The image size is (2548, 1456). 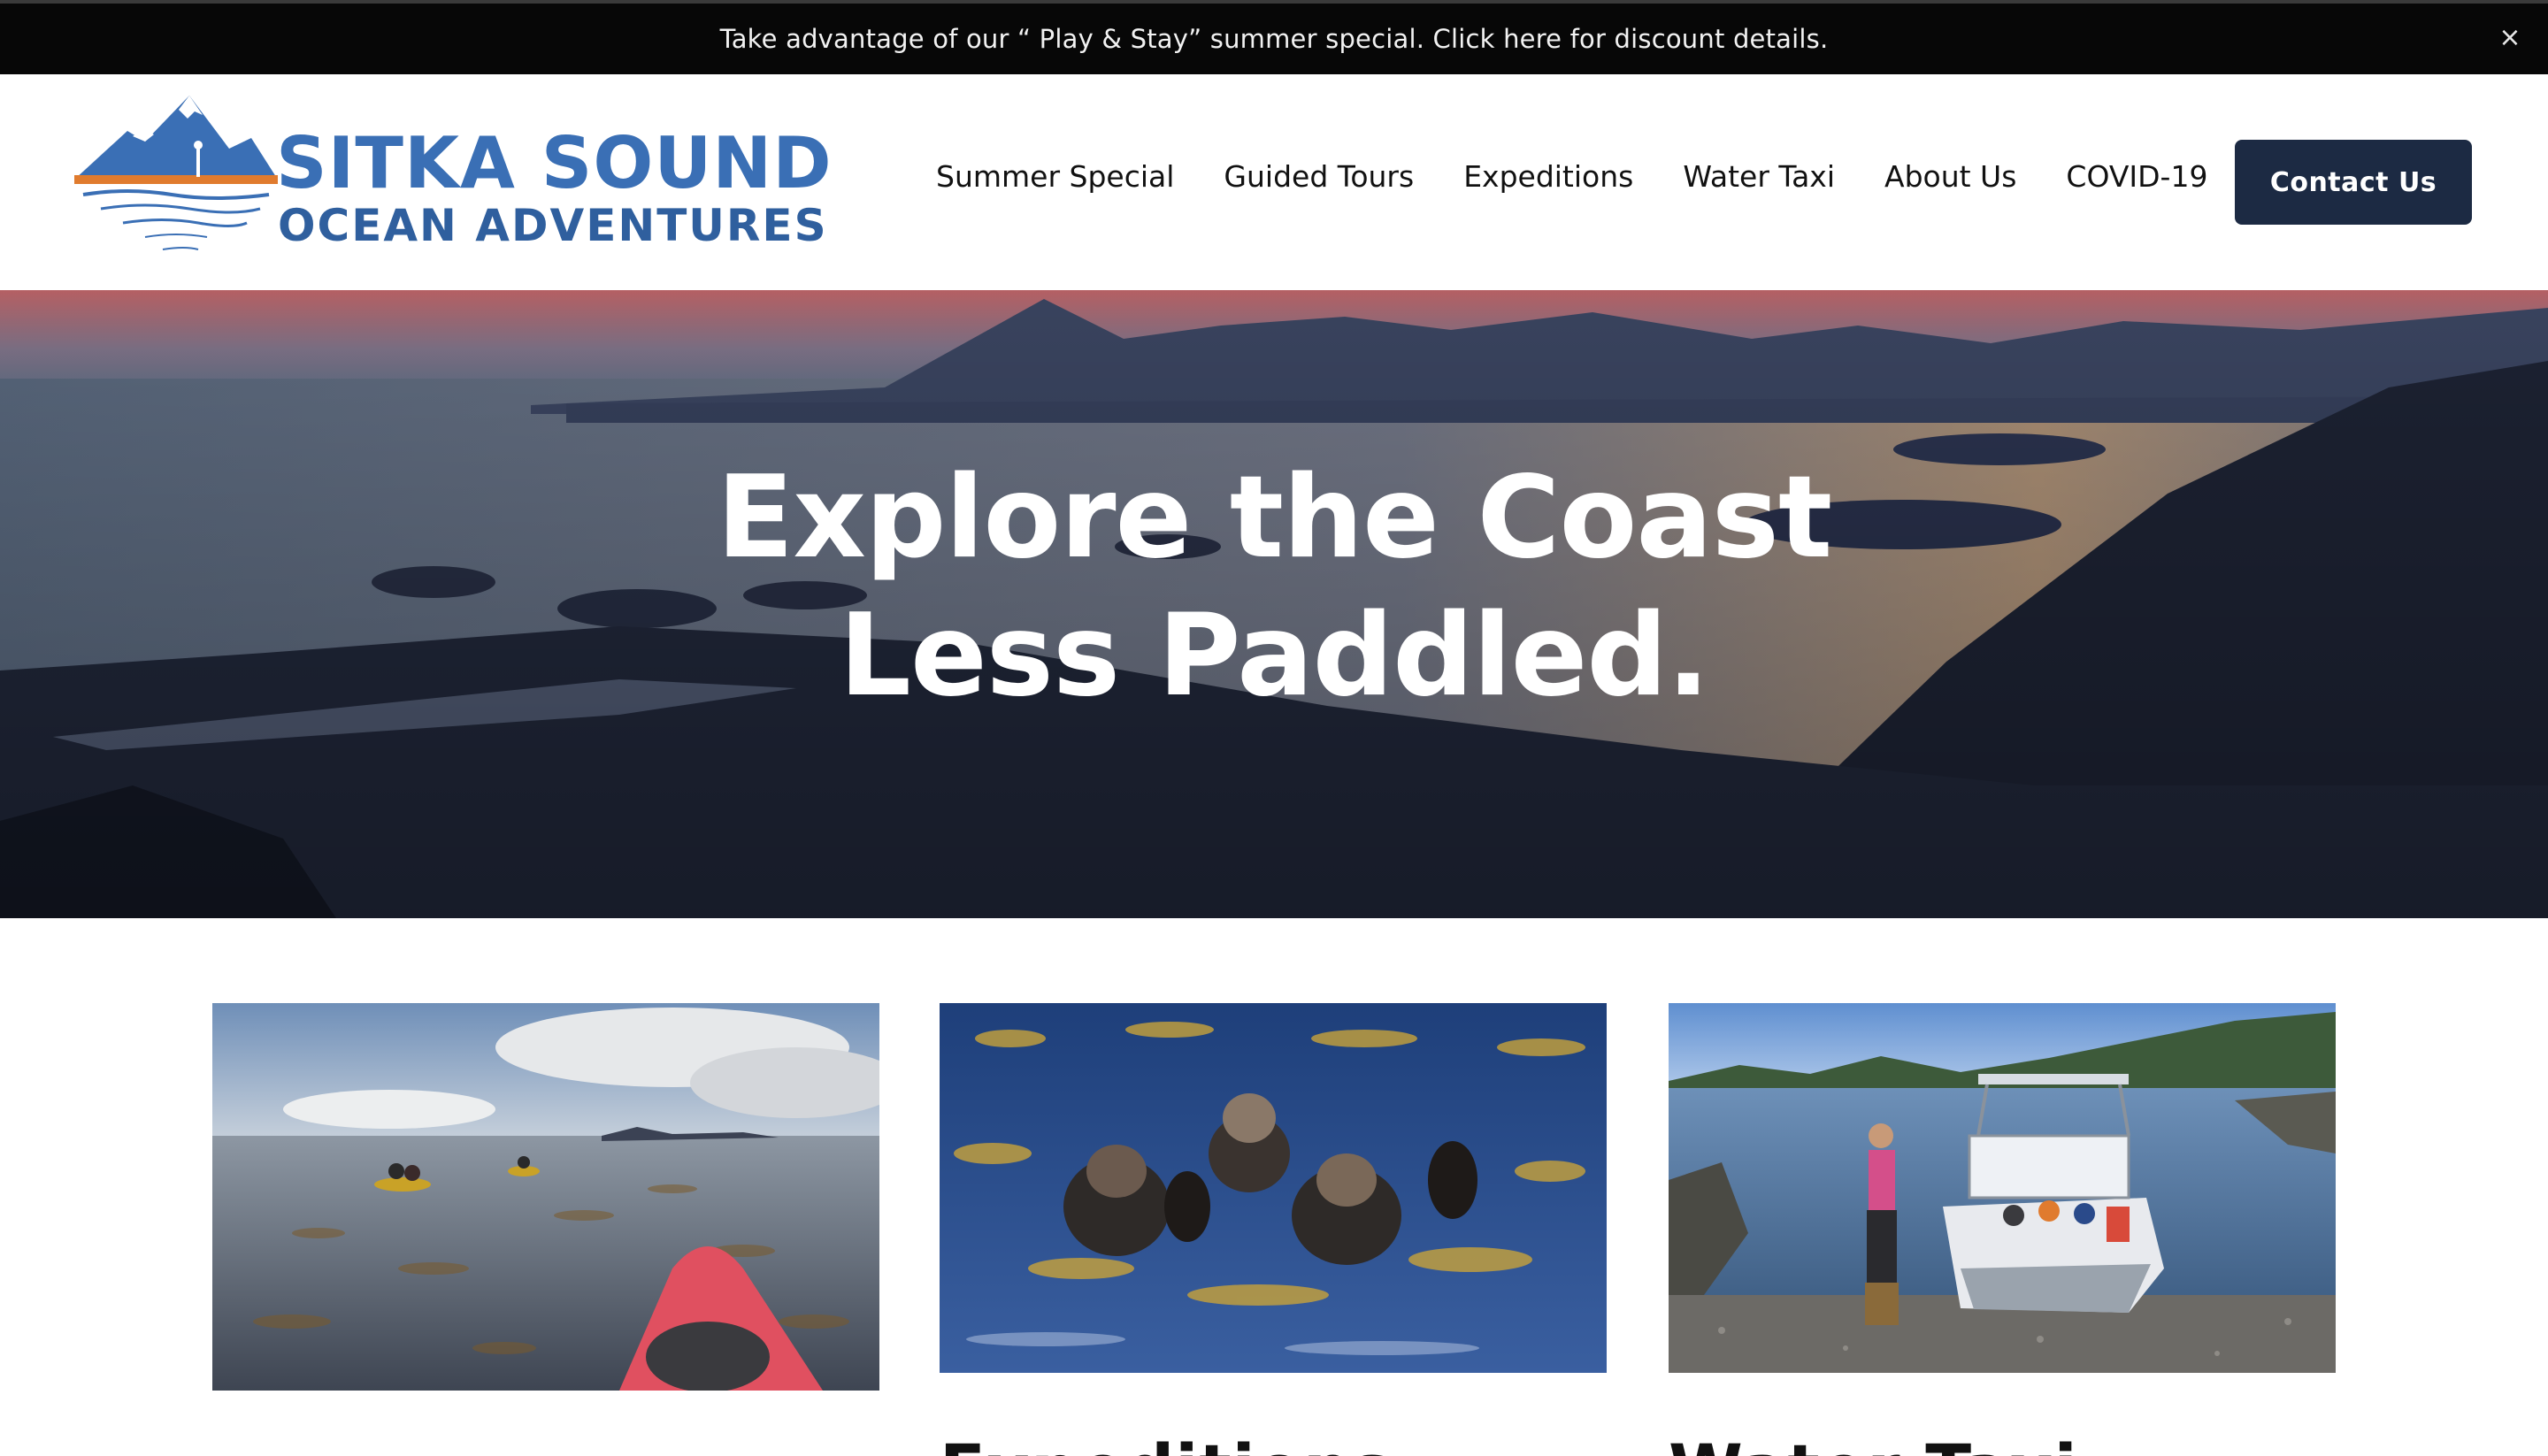 I want to click on close-icon: ×, so click(x=2510, y=38).